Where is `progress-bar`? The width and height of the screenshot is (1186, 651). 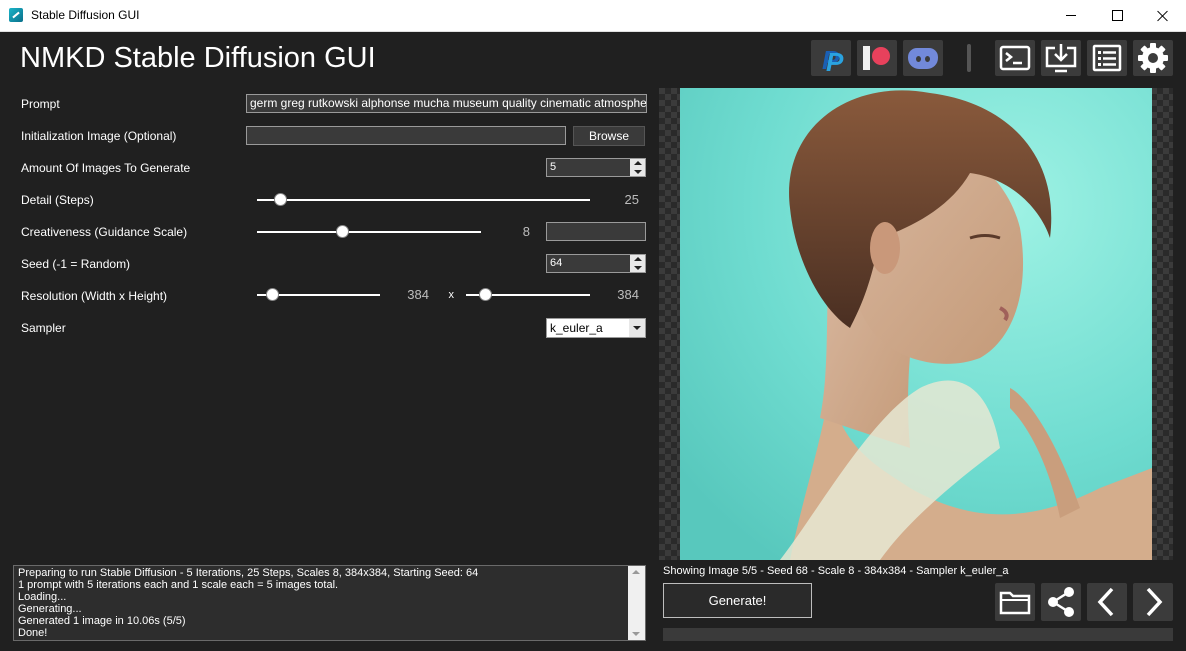 progress-bar is located at coordinates (918, 634).